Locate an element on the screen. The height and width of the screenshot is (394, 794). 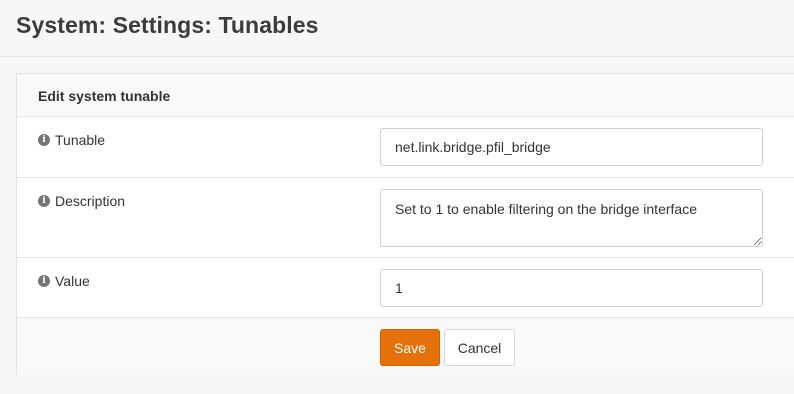
page-header: System: Settings: Tunables is located at coordinates (397, 28).